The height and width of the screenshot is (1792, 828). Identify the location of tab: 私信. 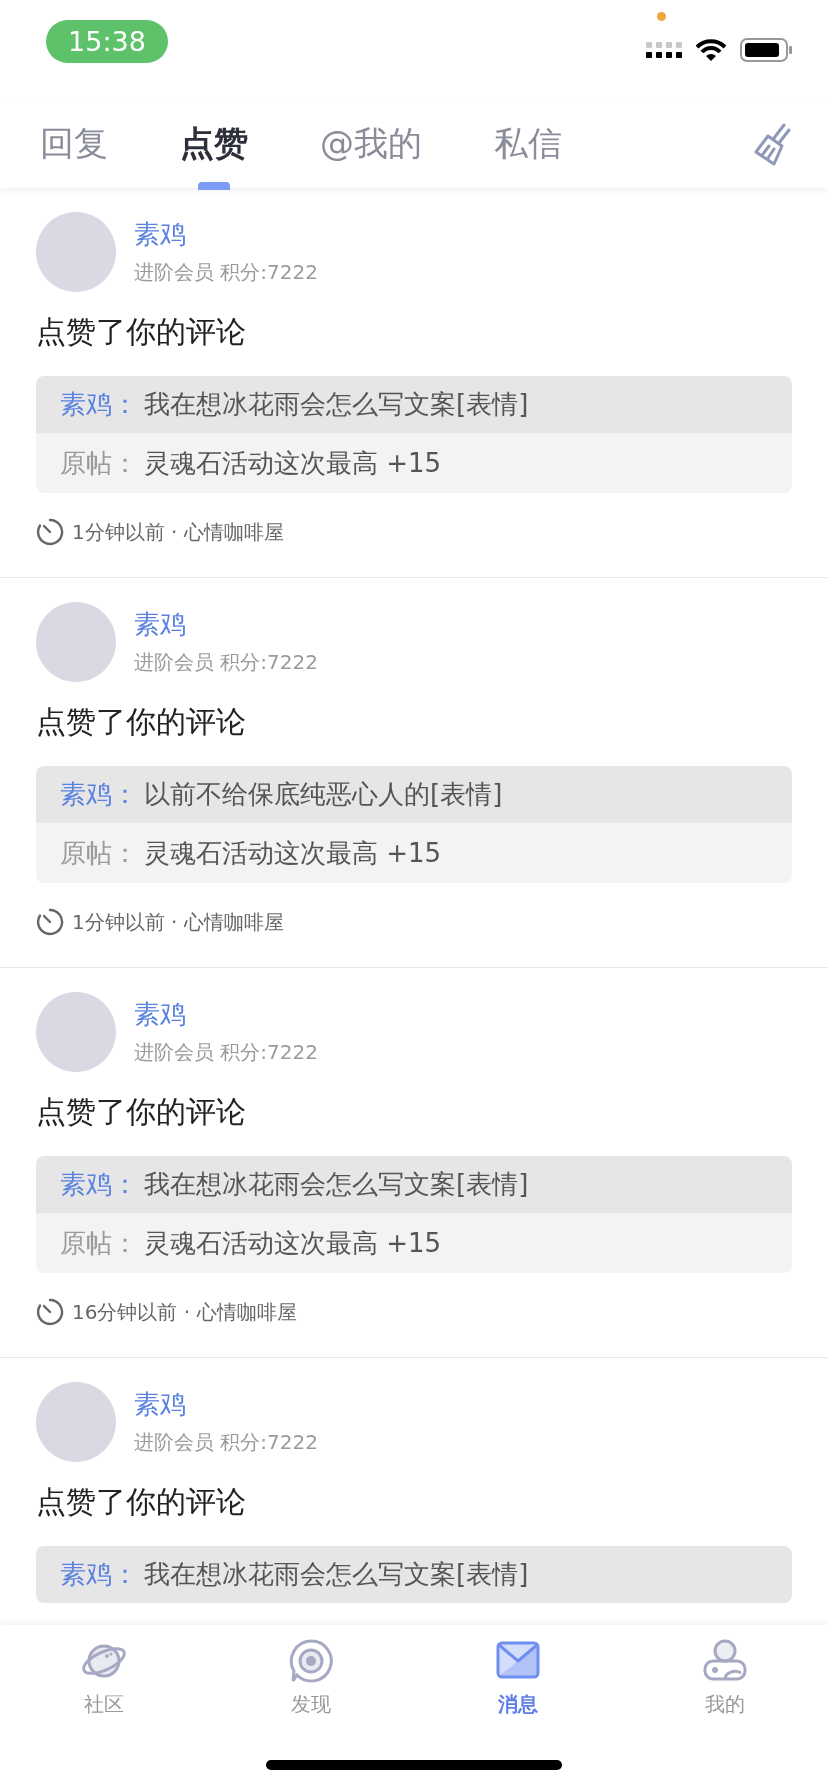
(528, 144).